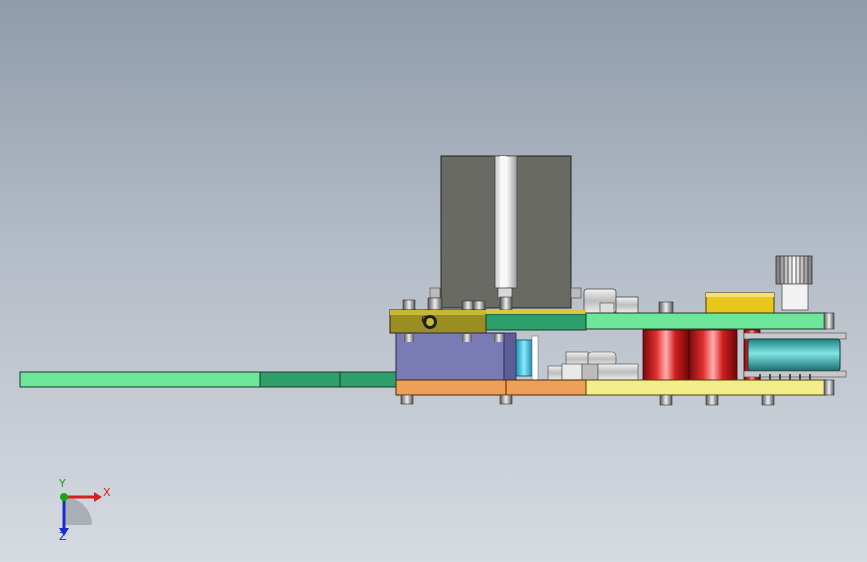  Describe the element at coordinates (235, 379) in the screenshot. I see `long-arm-bar` at that location.